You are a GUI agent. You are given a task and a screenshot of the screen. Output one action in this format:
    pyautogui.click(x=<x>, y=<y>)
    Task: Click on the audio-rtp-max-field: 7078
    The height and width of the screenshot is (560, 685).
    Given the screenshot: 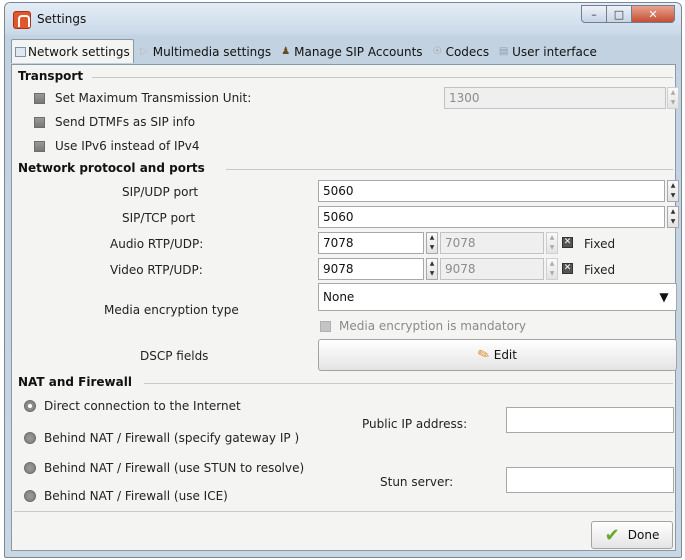 What is the action you would take?
    pyautogui.click(x=492, y=243)
    